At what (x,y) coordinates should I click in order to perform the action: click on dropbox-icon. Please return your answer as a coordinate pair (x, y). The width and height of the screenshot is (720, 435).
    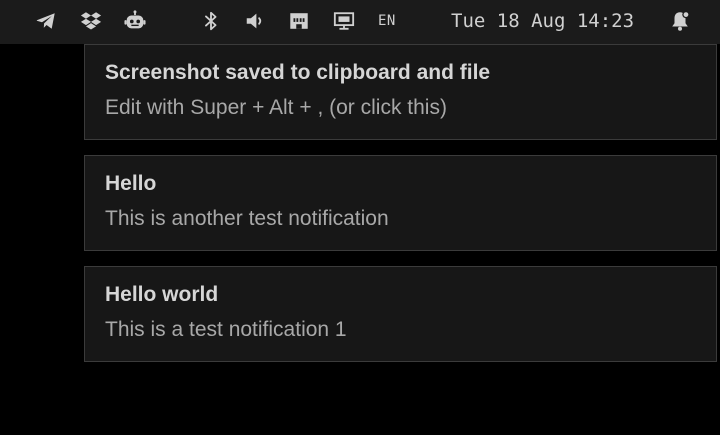
    Looking at the image, I should click on (91, 21).